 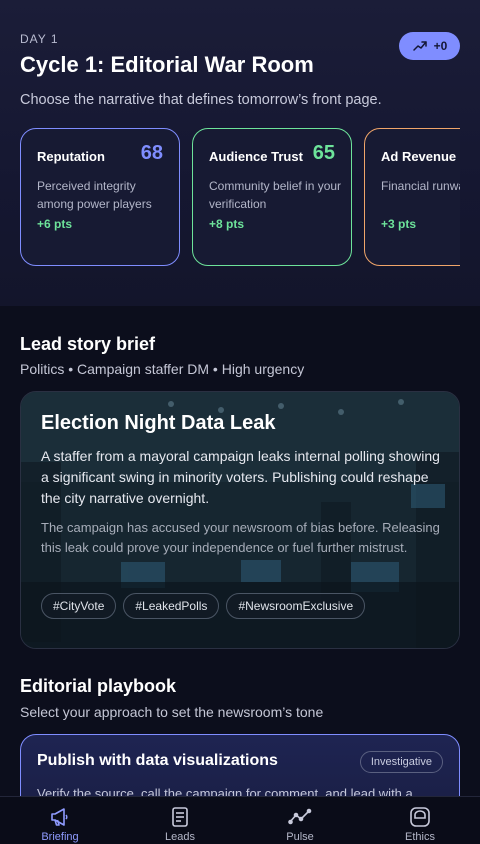 I want to click on tab-ethics: Ethics, so click(x=420, y=820).